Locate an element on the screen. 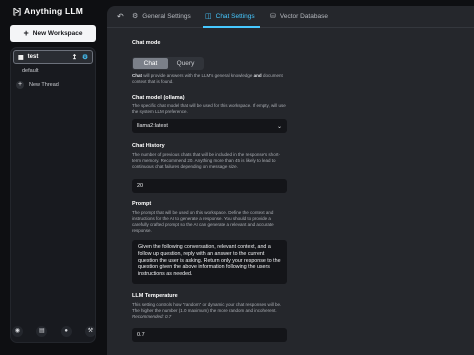 The width and height of the screenshot is (474, 355). workspace-item-test: ▦ test ↥ ⚙ is located at coordinates (53, 57).